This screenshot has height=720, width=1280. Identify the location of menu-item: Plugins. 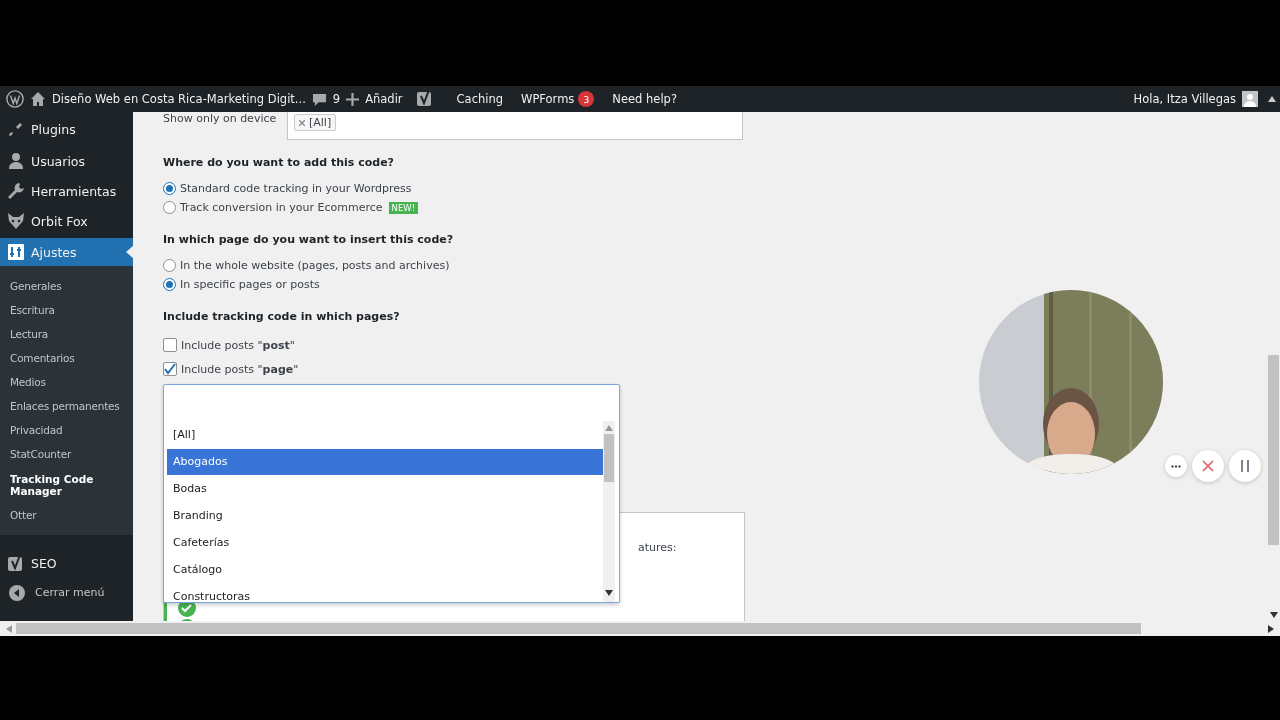
(66, 129).